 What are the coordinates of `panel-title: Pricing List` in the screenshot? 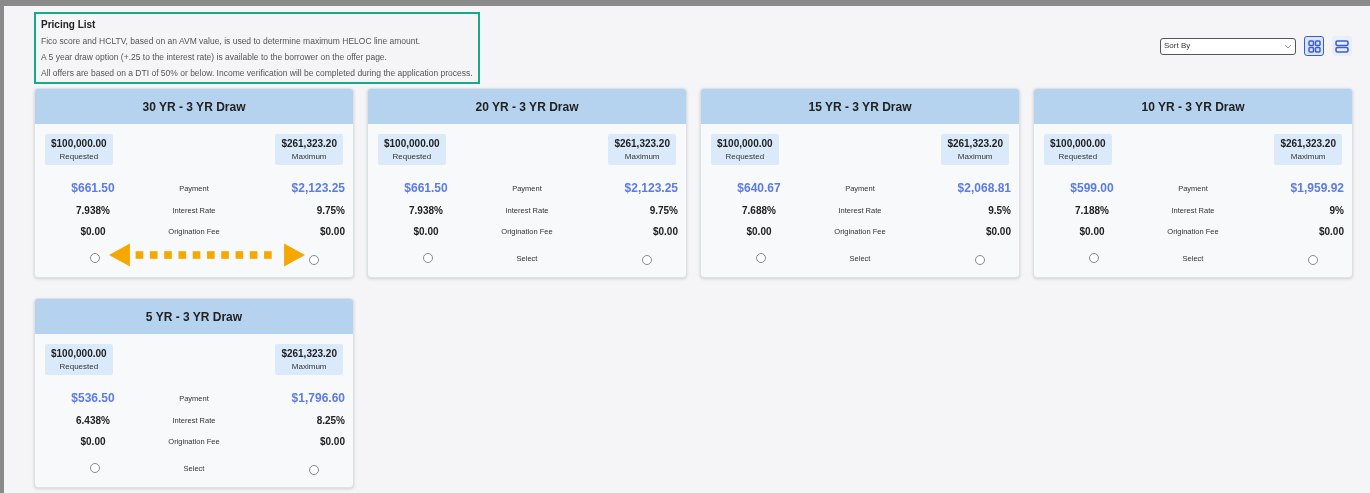 It's located at (69, 25).